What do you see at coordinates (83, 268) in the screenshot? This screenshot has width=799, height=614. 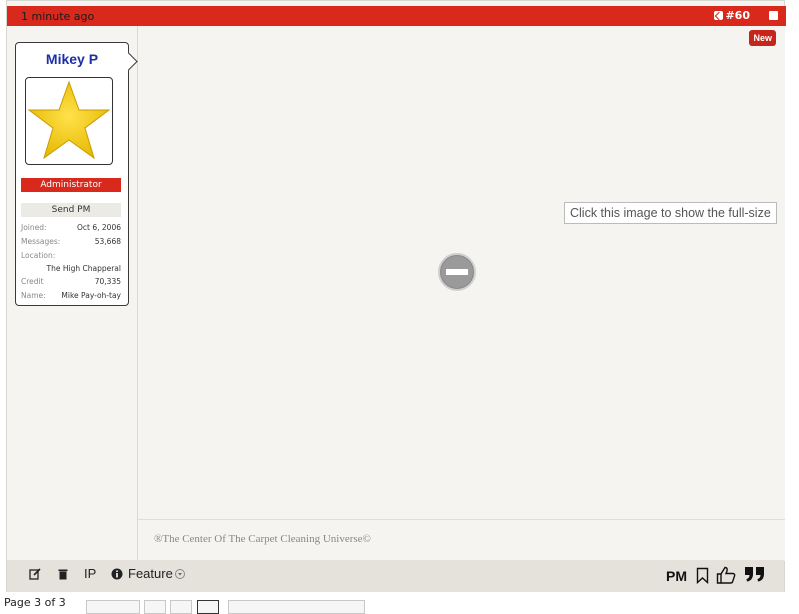 I see `location-value: The High Chapperal` at bounding box center [83, 268].